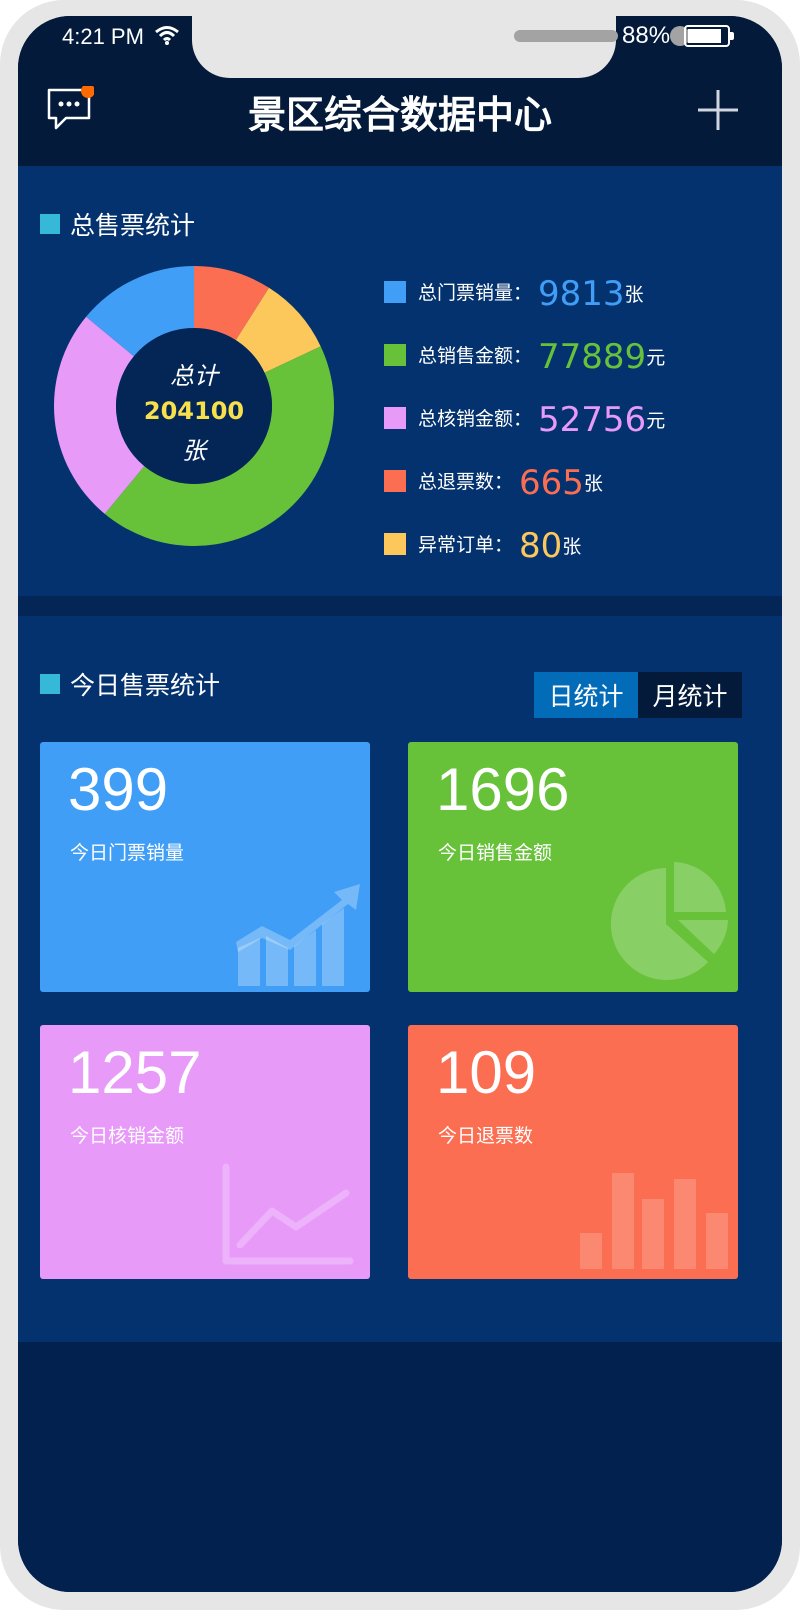  What do you see at coordinates (705, 36) in the screenshot?
I see `battery-fill` at bounding box center [705, 36].